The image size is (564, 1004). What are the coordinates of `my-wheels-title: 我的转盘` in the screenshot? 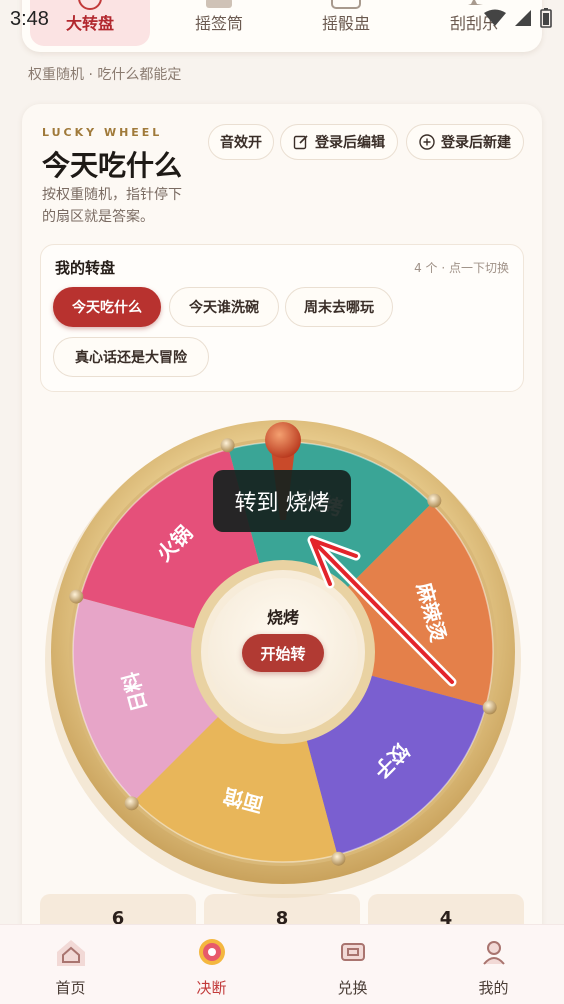 It's located at (85, 268).